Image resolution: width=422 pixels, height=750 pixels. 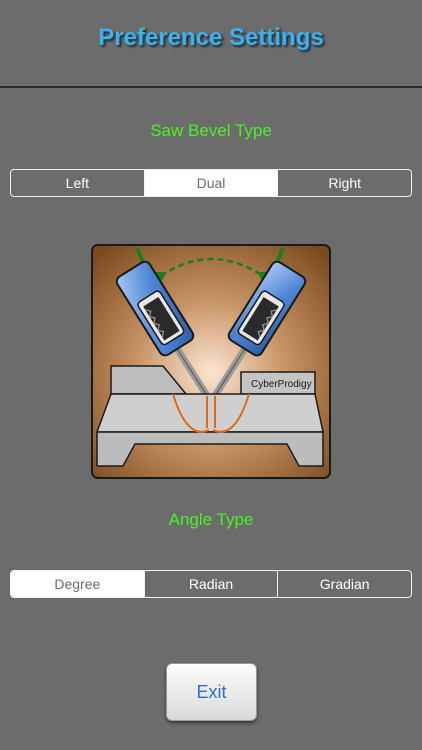 I want to click on header-divider, so click(x=211, y=87).